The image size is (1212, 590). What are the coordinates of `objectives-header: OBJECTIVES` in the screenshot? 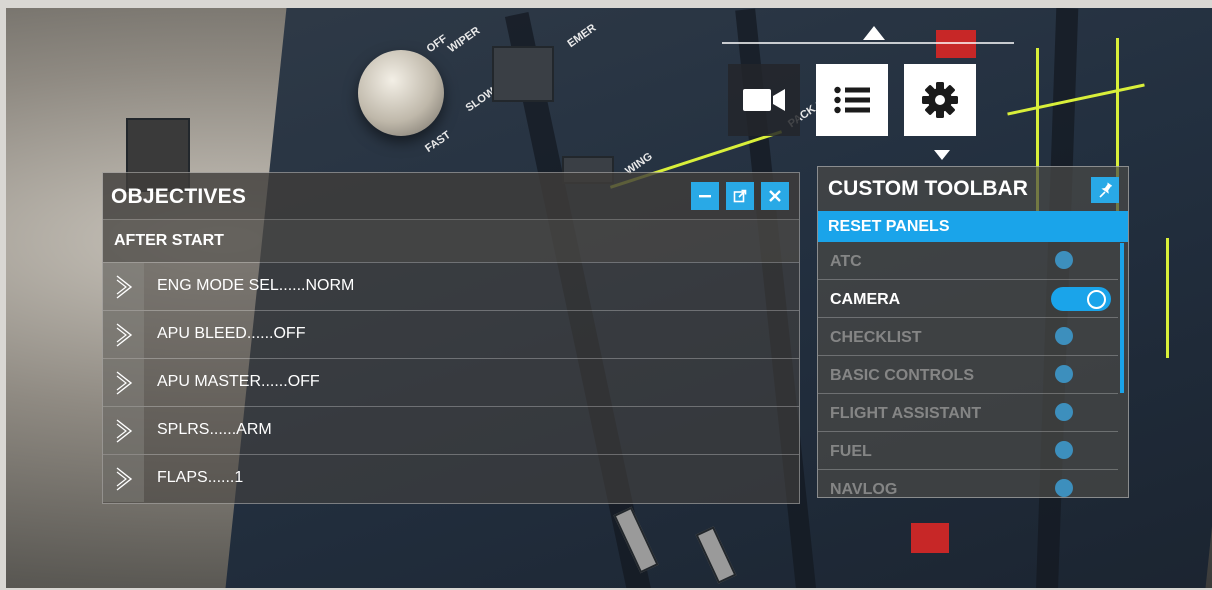 It's located at (451, 196).